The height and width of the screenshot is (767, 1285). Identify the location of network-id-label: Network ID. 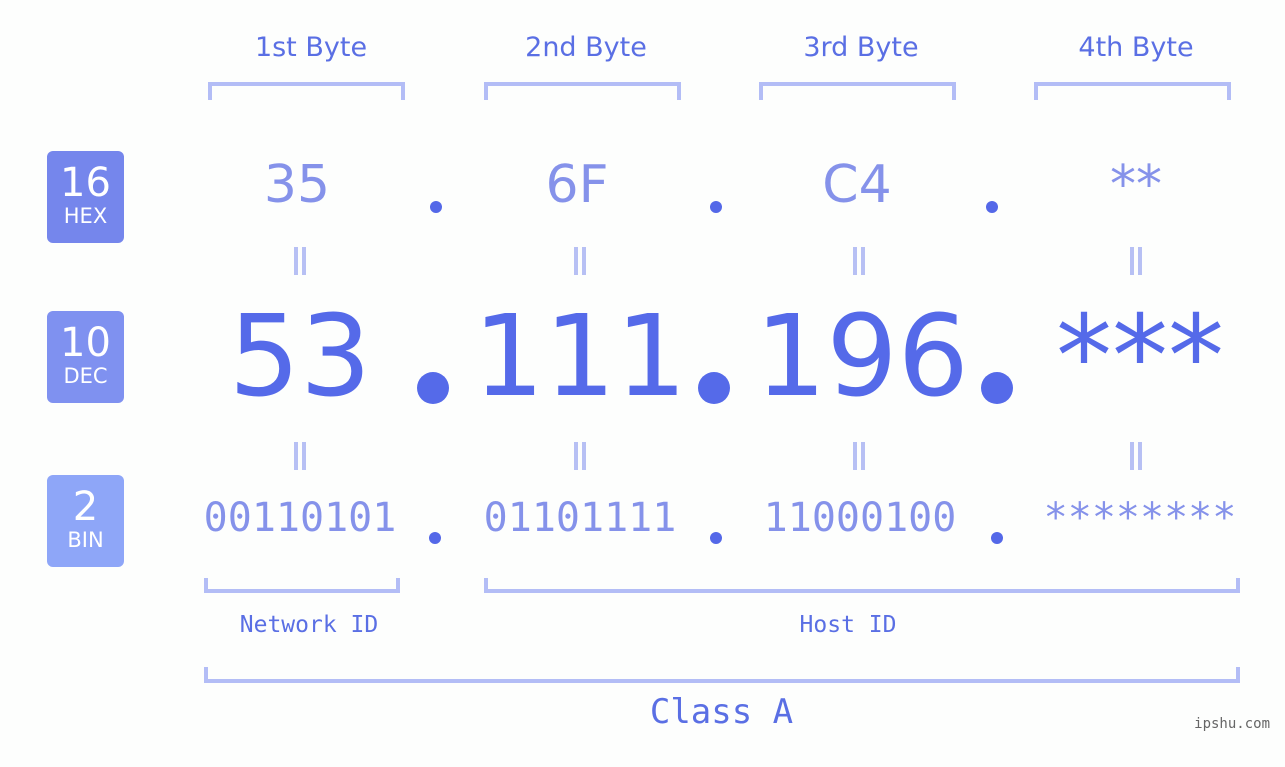
(309, 625).